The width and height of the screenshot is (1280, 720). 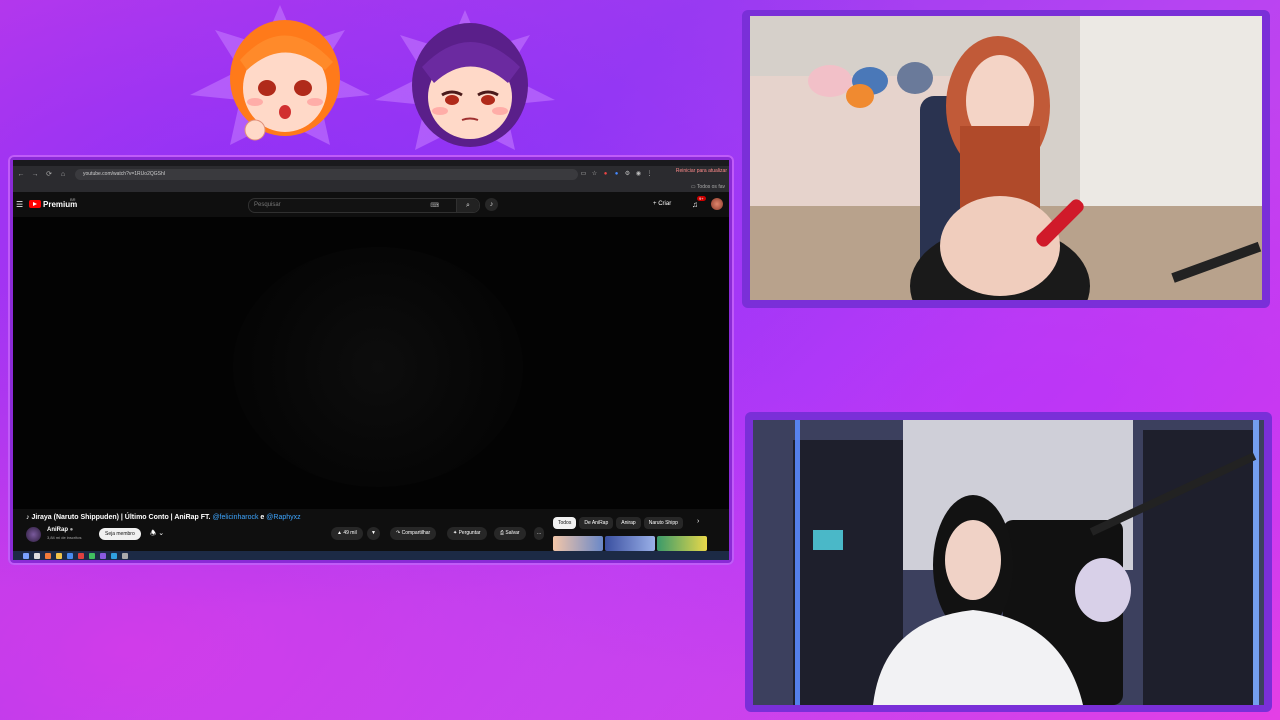 I want to click on verified-icon: ●, so click(x=71, y=530).